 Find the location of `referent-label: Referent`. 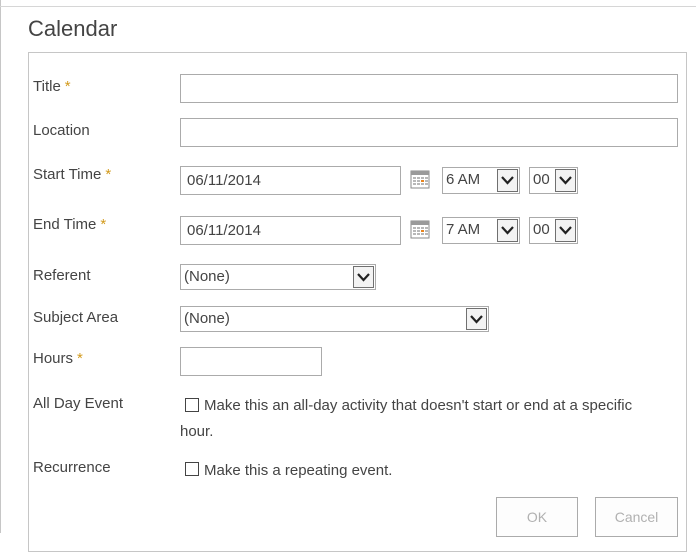

referent-label: Referent is located at coordinates (62, 275).